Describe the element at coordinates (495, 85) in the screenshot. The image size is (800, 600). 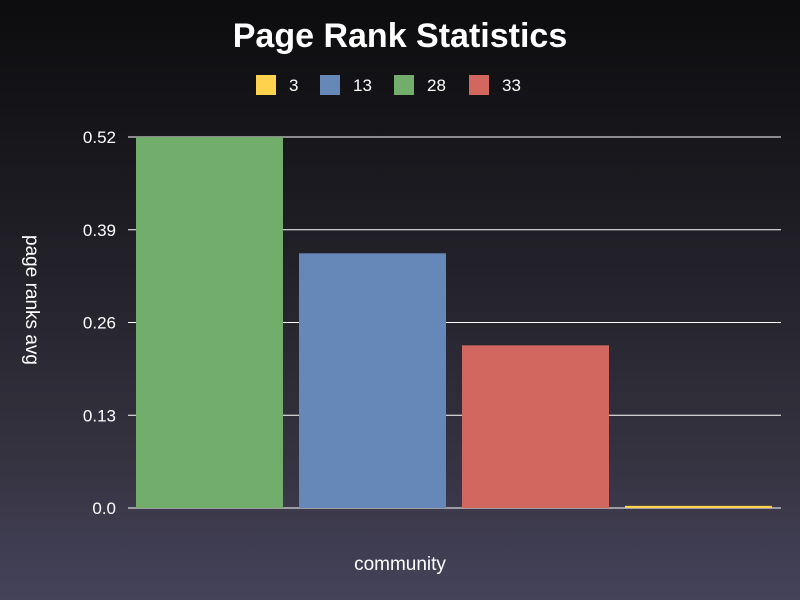
I see `legend-item: 33` at that location.